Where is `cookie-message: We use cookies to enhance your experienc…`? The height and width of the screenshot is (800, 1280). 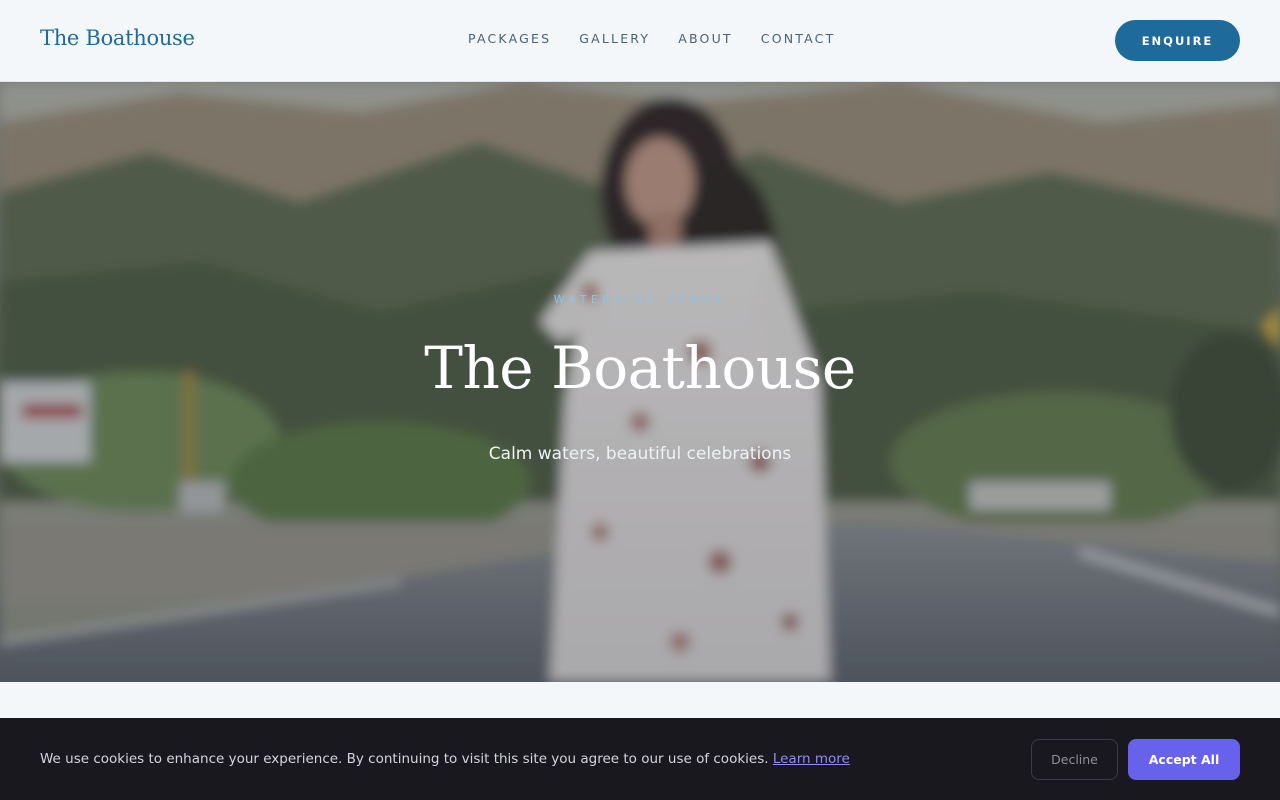 cookie-message: We use cookies to enhance your experienc… is located at coordinates (445, 759).